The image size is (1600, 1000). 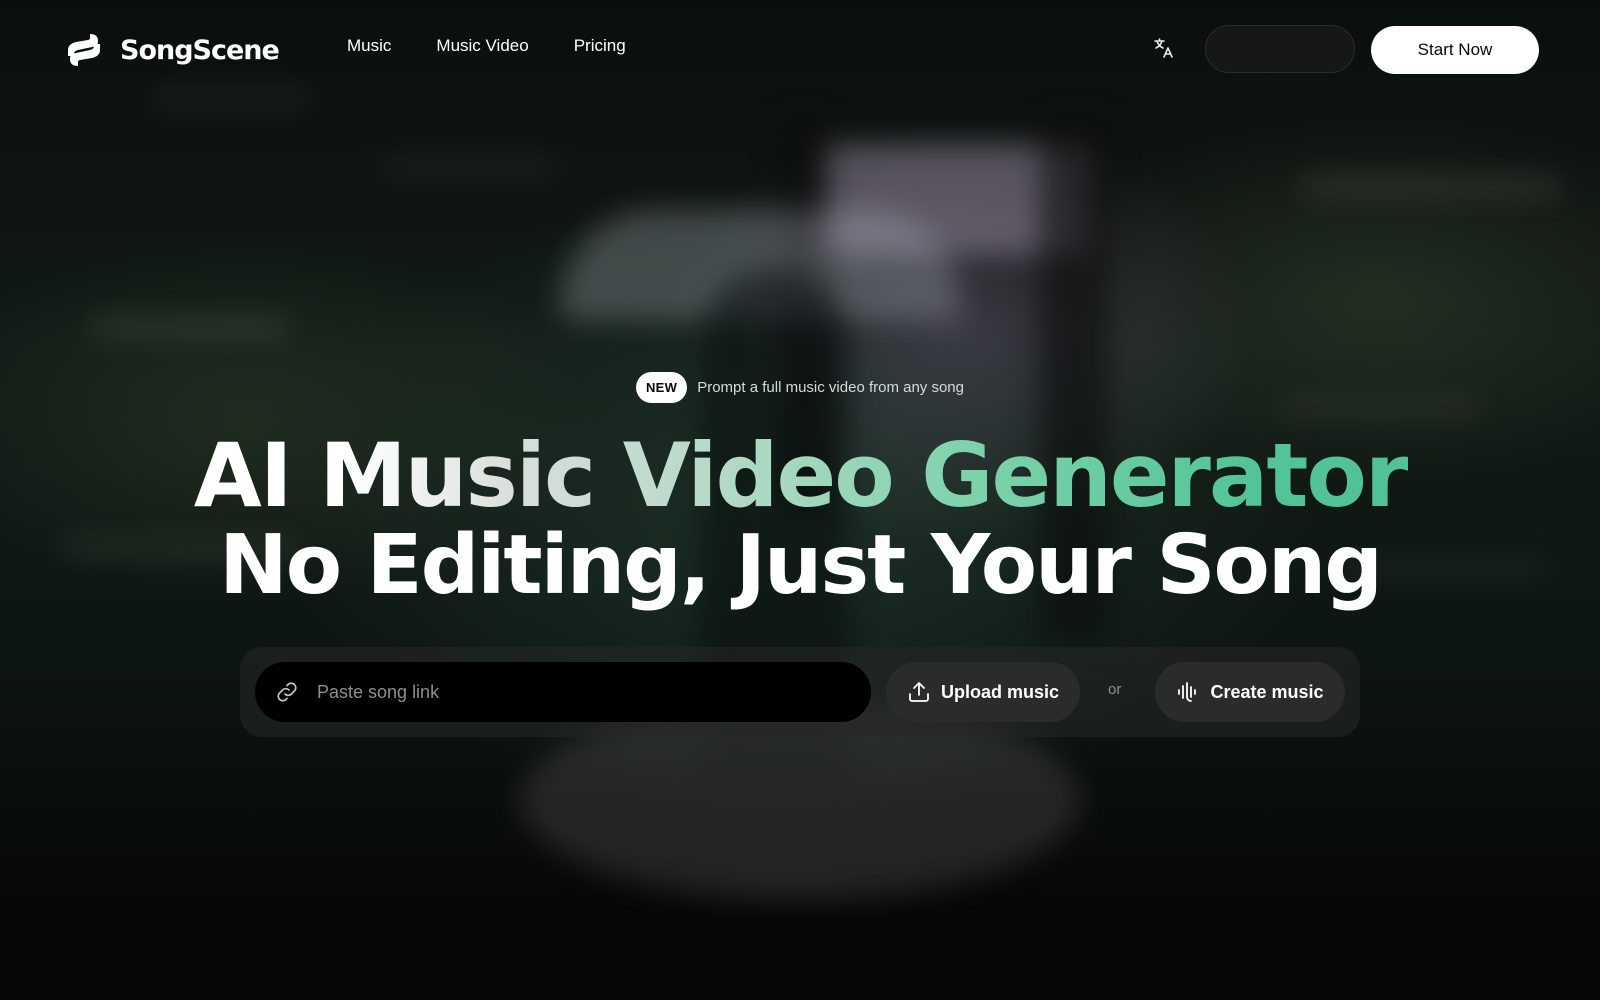 I want to click on nav-item-music: Music, so click(x=369, y=46).